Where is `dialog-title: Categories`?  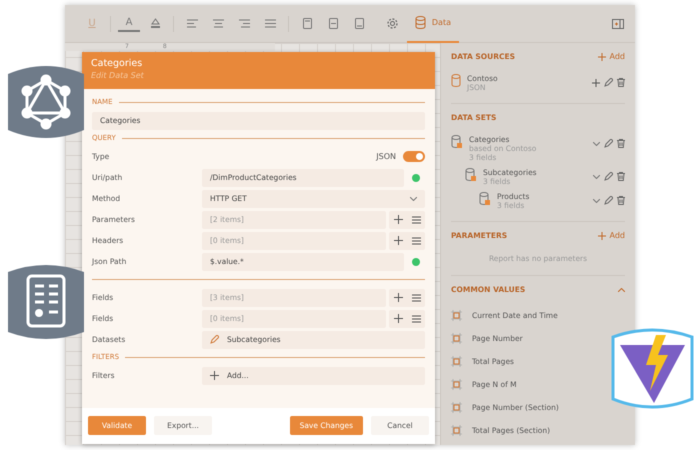 dialog-title: Categories is located at coordinates (117, 64).